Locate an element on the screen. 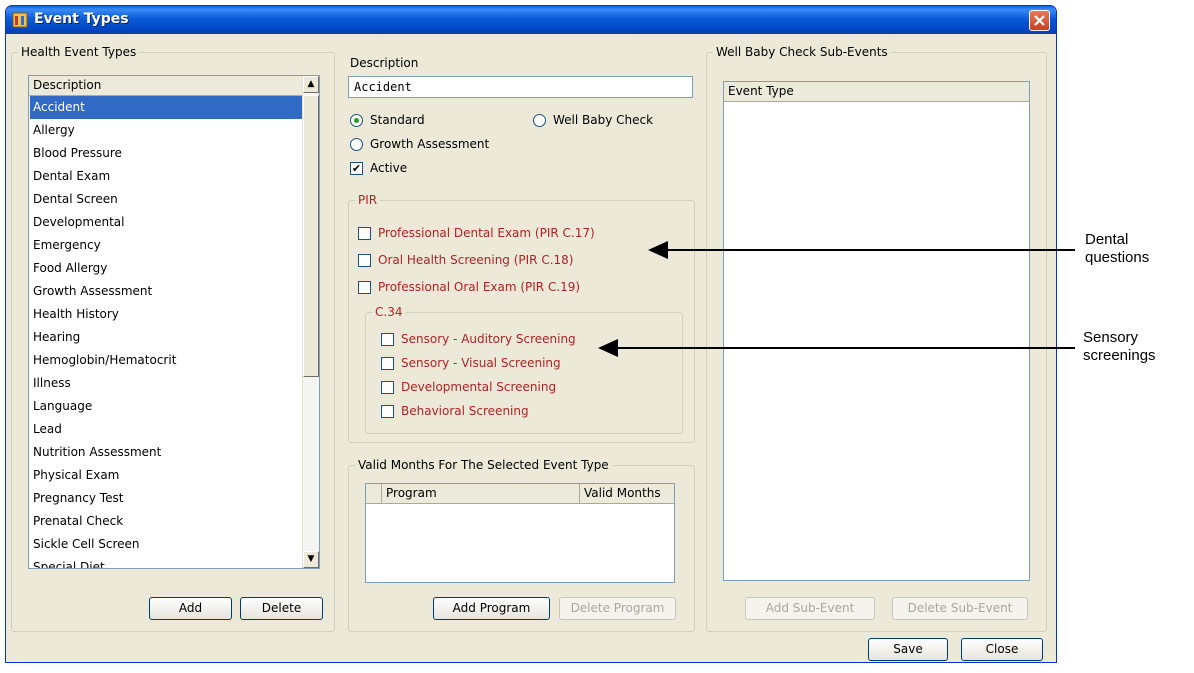  list-item: Hearing is located at coordinates (166, 337).